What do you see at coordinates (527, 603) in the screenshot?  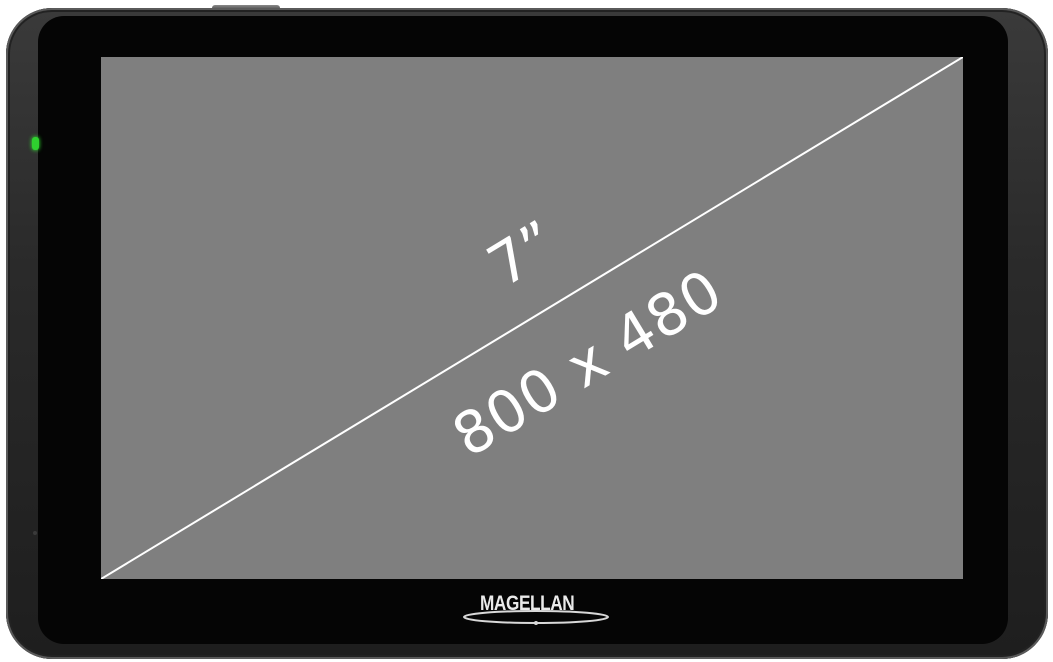 I see `brand-name: MAGELLAN` at bounding box center [527, 603].